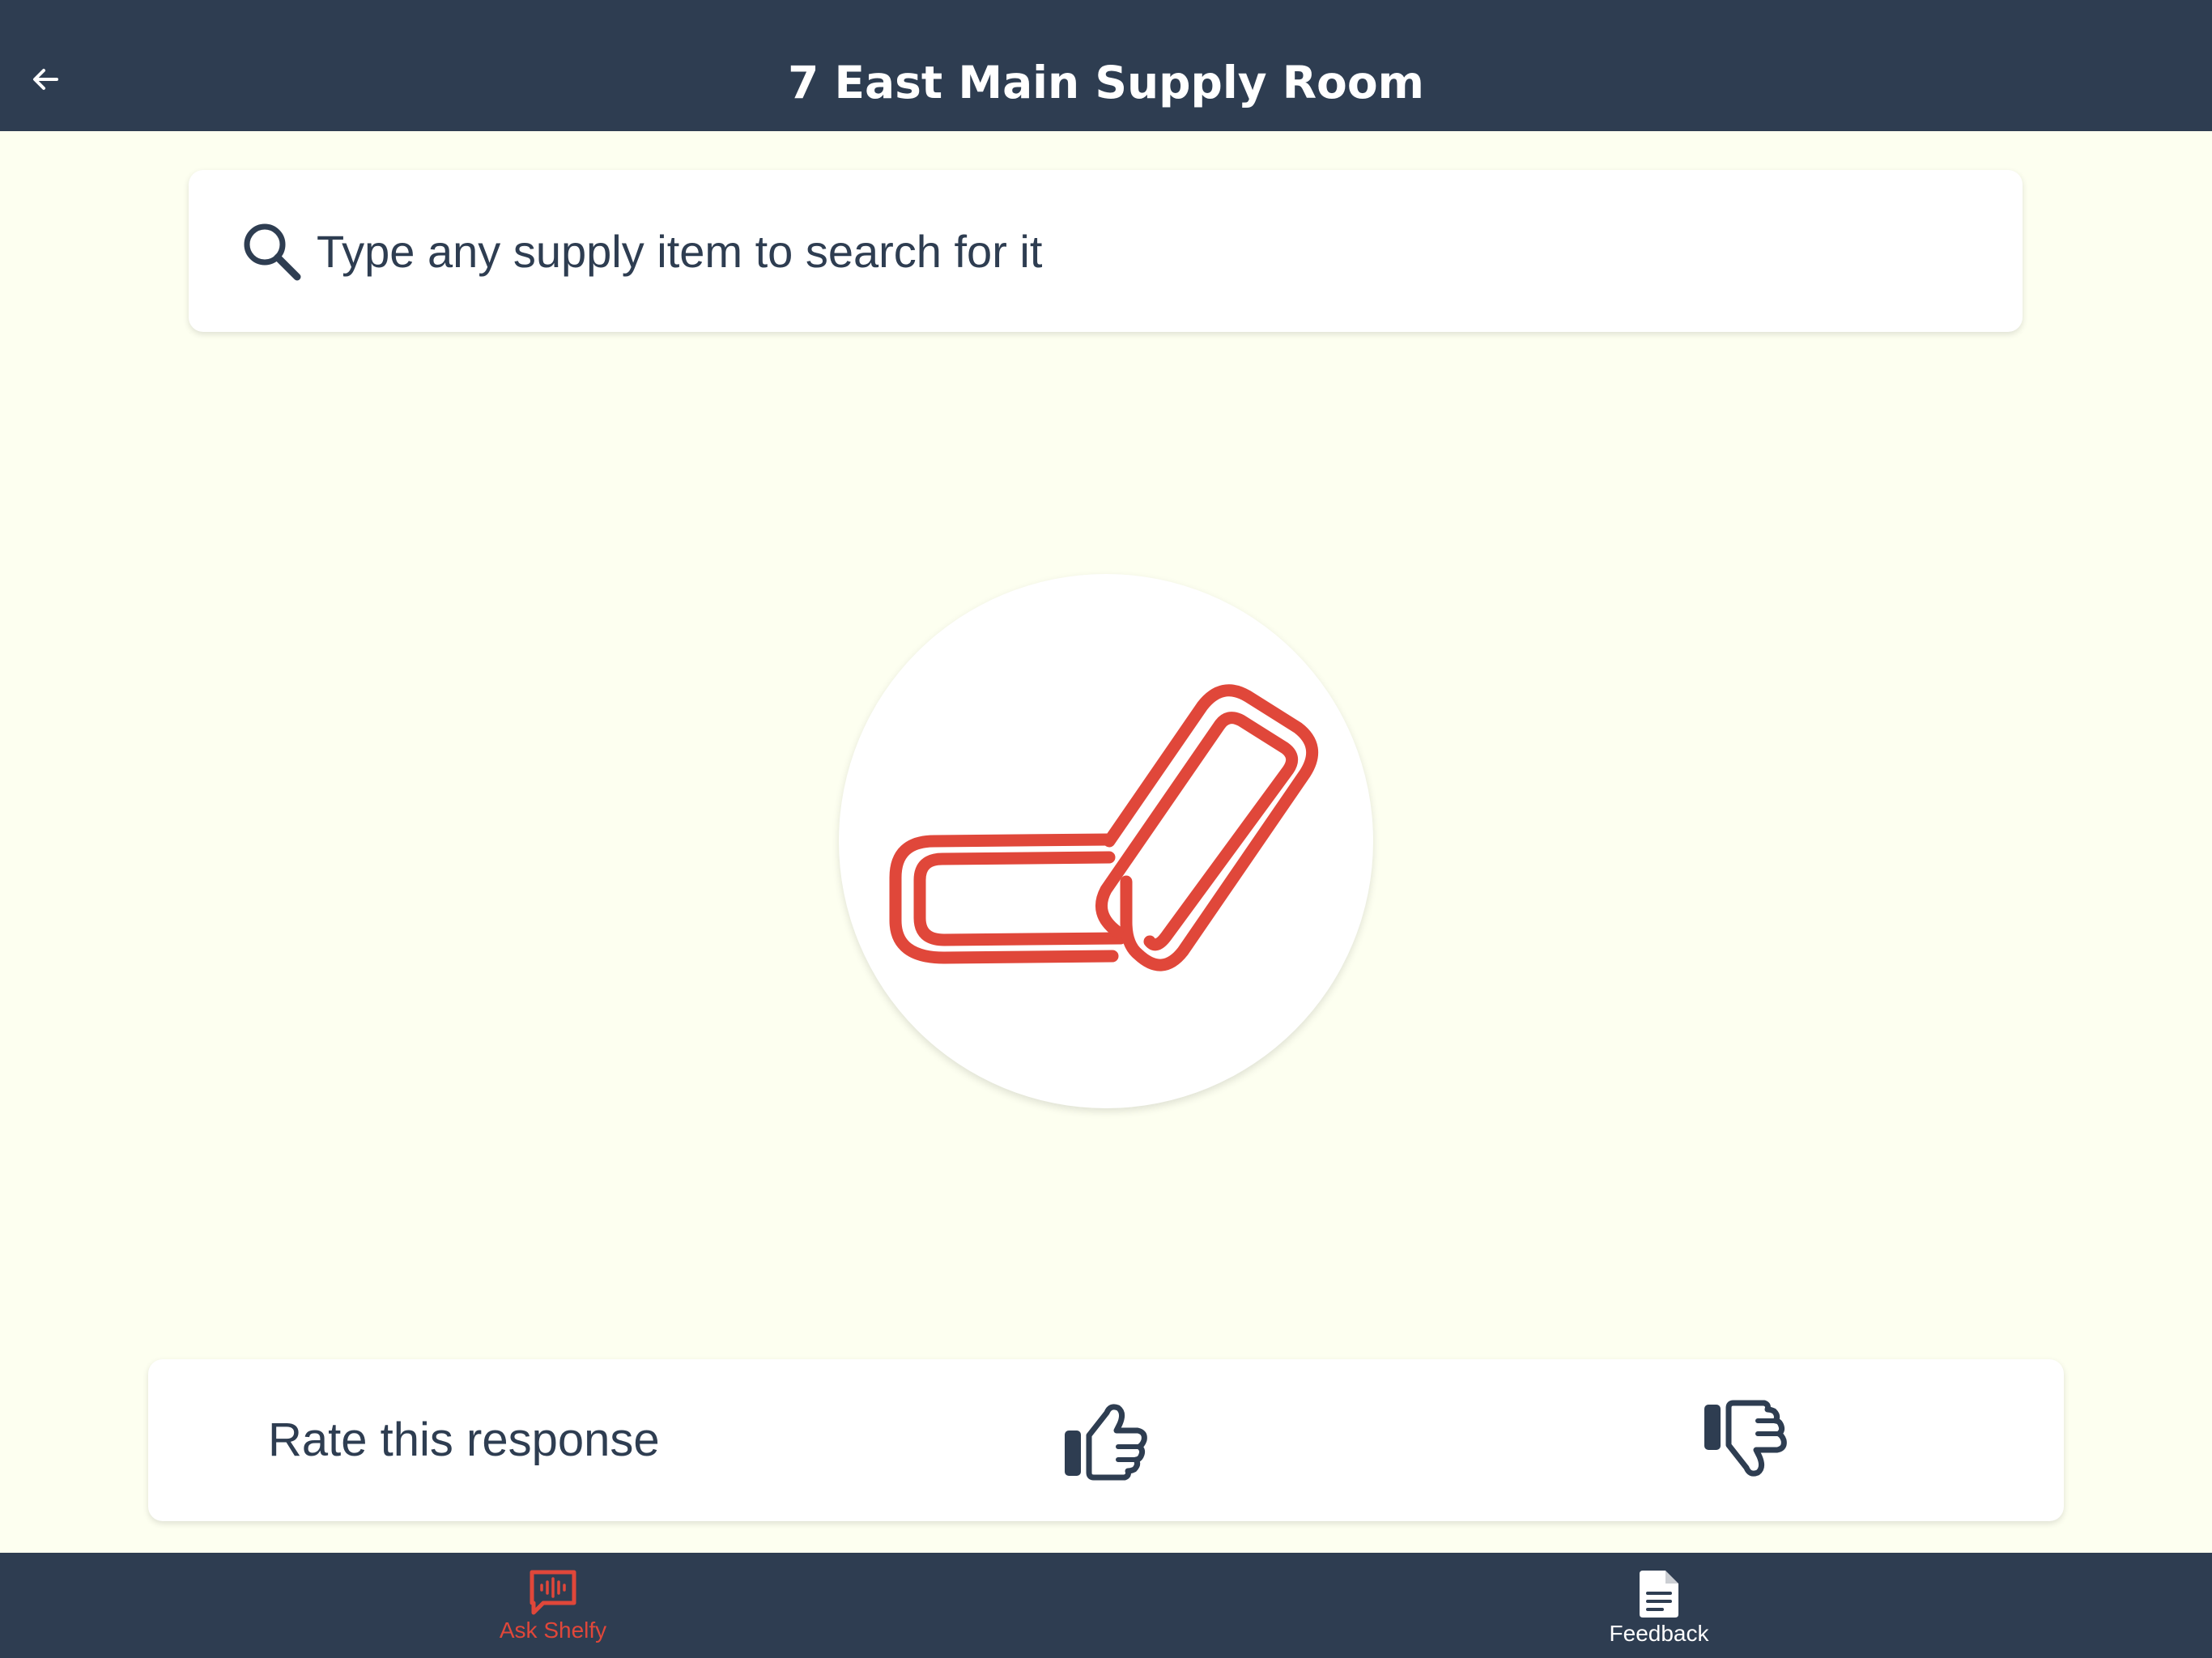  What do you see at coordinates (1104, 827) in the screenshot?
I see `paperclip-chain-icon` at bounding box center [1104, 827].